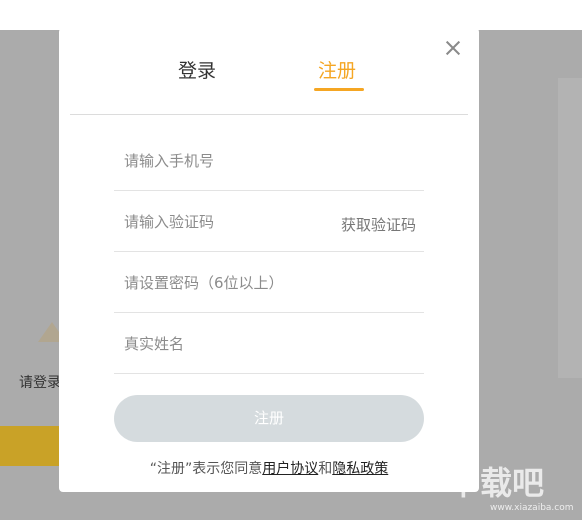  Describe the element at coordinates (337, 69) in the screenshot. I see `tab-register: 注册` at that location.